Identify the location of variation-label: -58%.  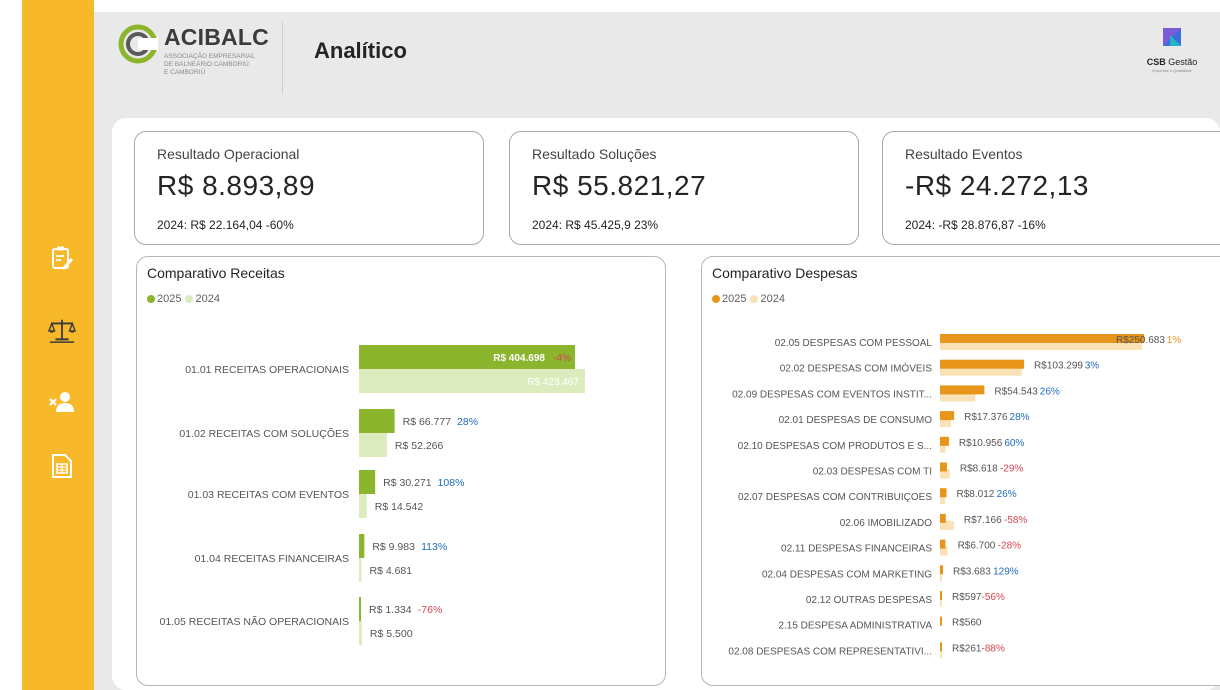
(1015, 520).